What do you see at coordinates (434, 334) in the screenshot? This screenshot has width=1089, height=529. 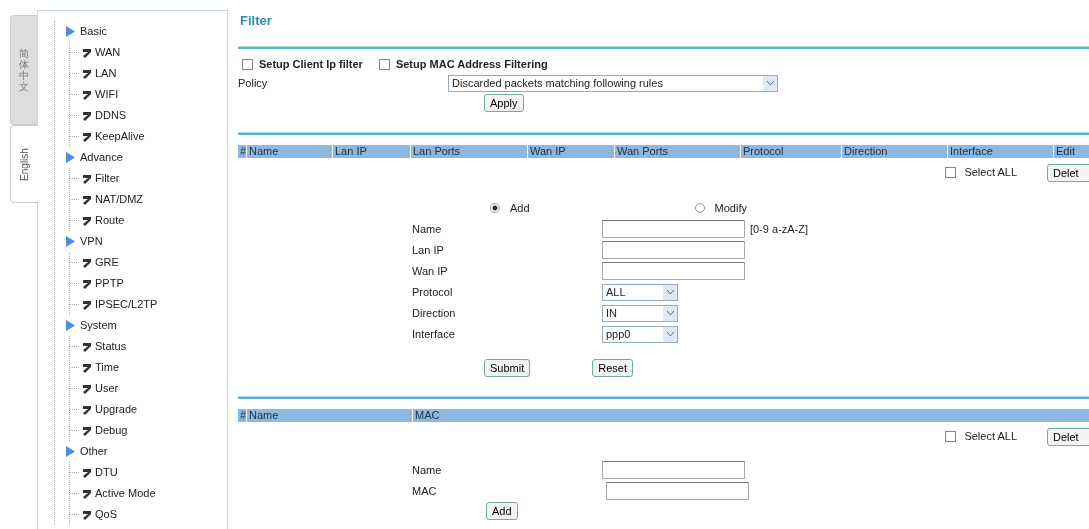 I see `field-label: Interface` at bounding box center [434, 334].